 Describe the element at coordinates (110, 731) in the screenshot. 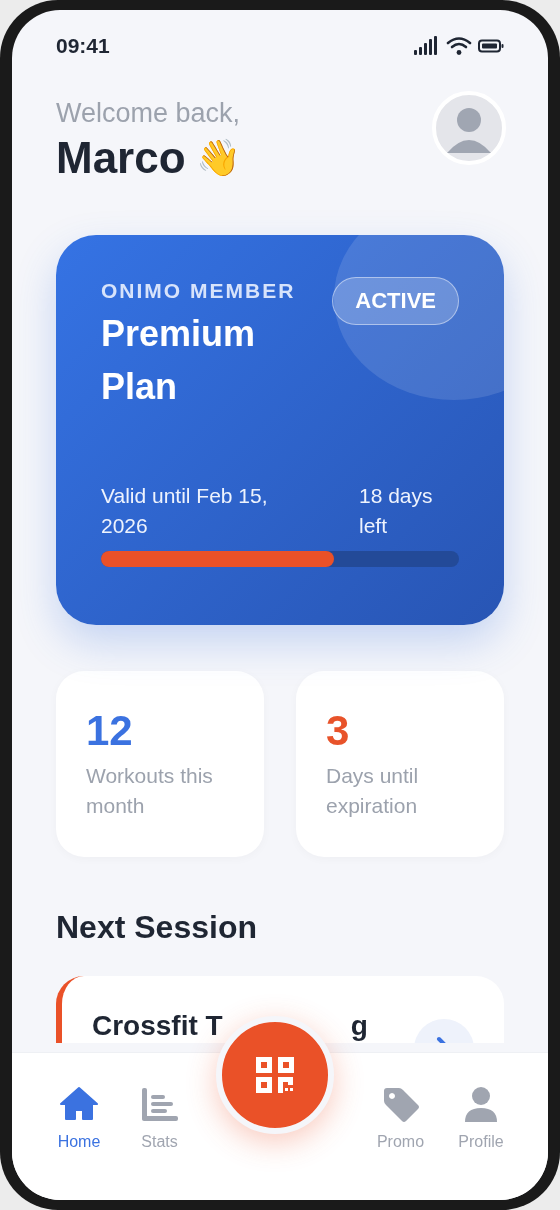

I see `stat-value: 12` at that location.